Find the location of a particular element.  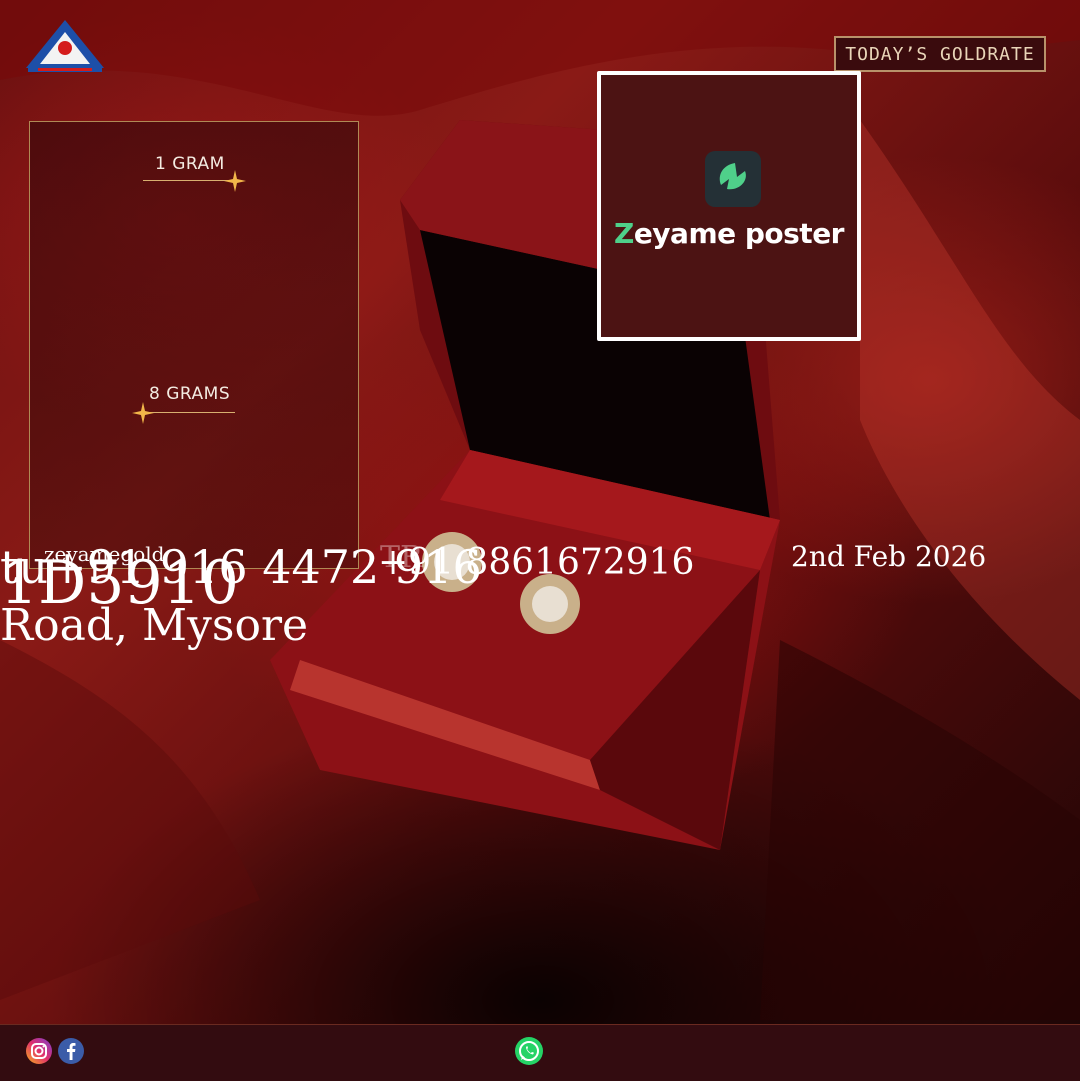

weight-label-1-gram: 1 GRAM is located at coordinates (190, 164).